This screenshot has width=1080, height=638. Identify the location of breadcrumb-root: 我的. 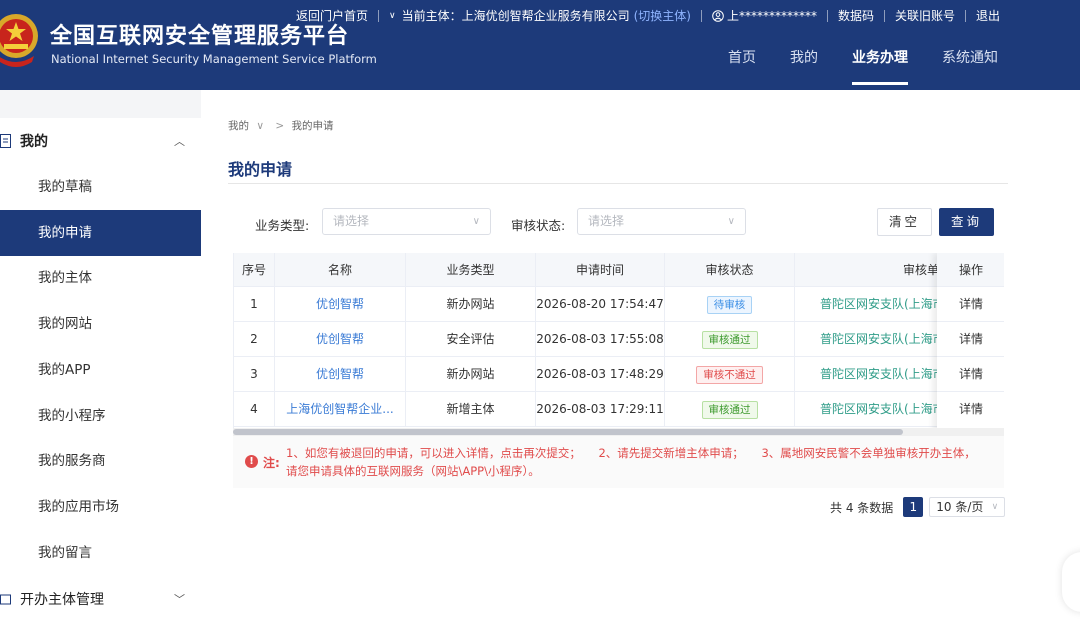
(238, 126).